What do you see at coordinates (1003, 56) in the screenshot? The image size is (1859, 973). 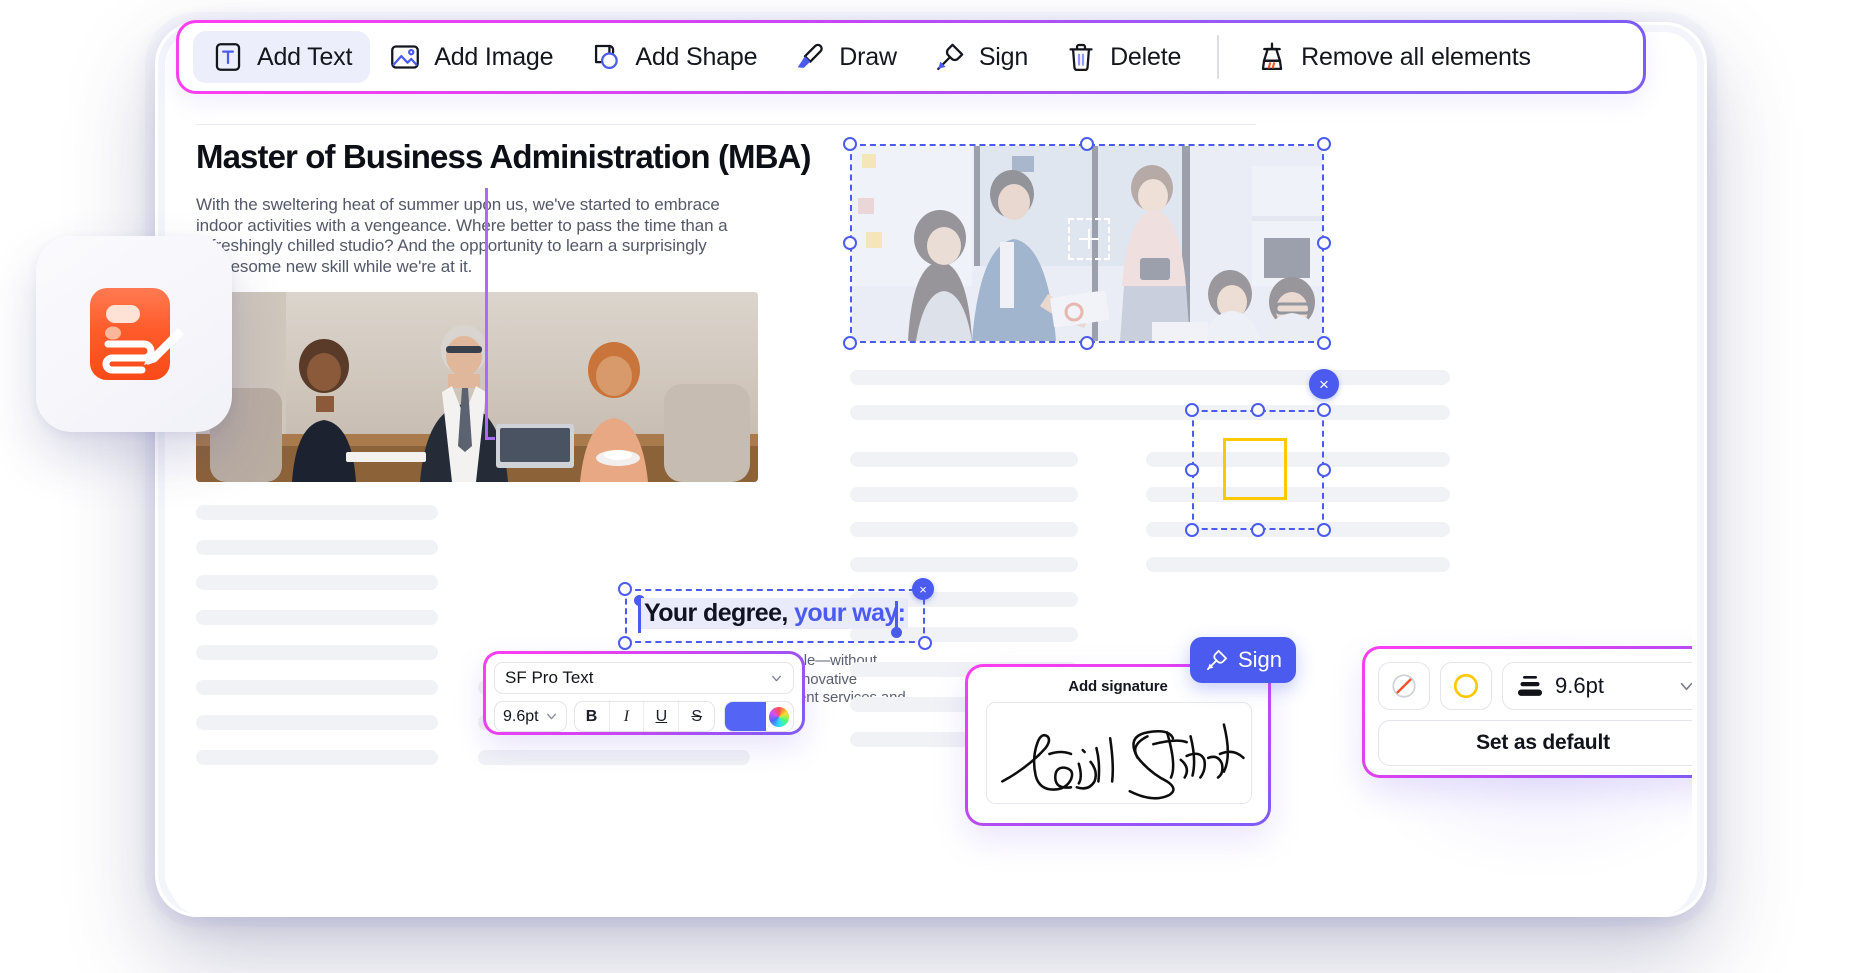 I see `toolbar-label: Sign` at bounding box center [1003, 56].